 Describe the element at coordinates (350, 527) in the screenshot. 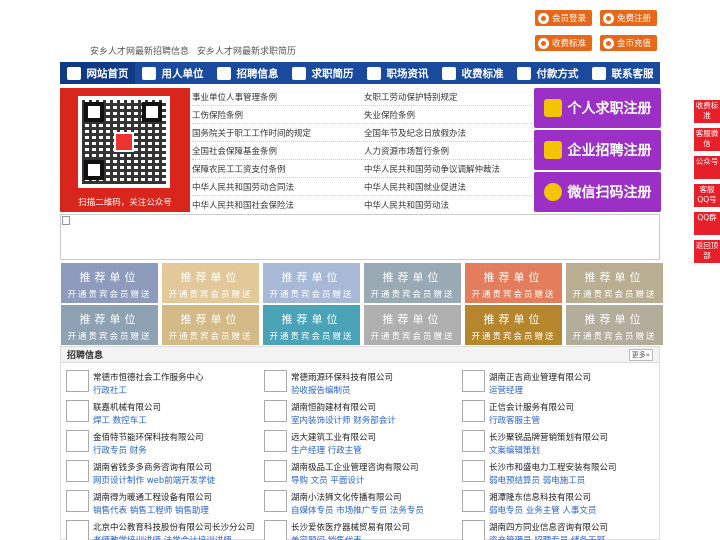

I see `company-name: 长沙爱依医疗器械贸易有限公司` at that location.